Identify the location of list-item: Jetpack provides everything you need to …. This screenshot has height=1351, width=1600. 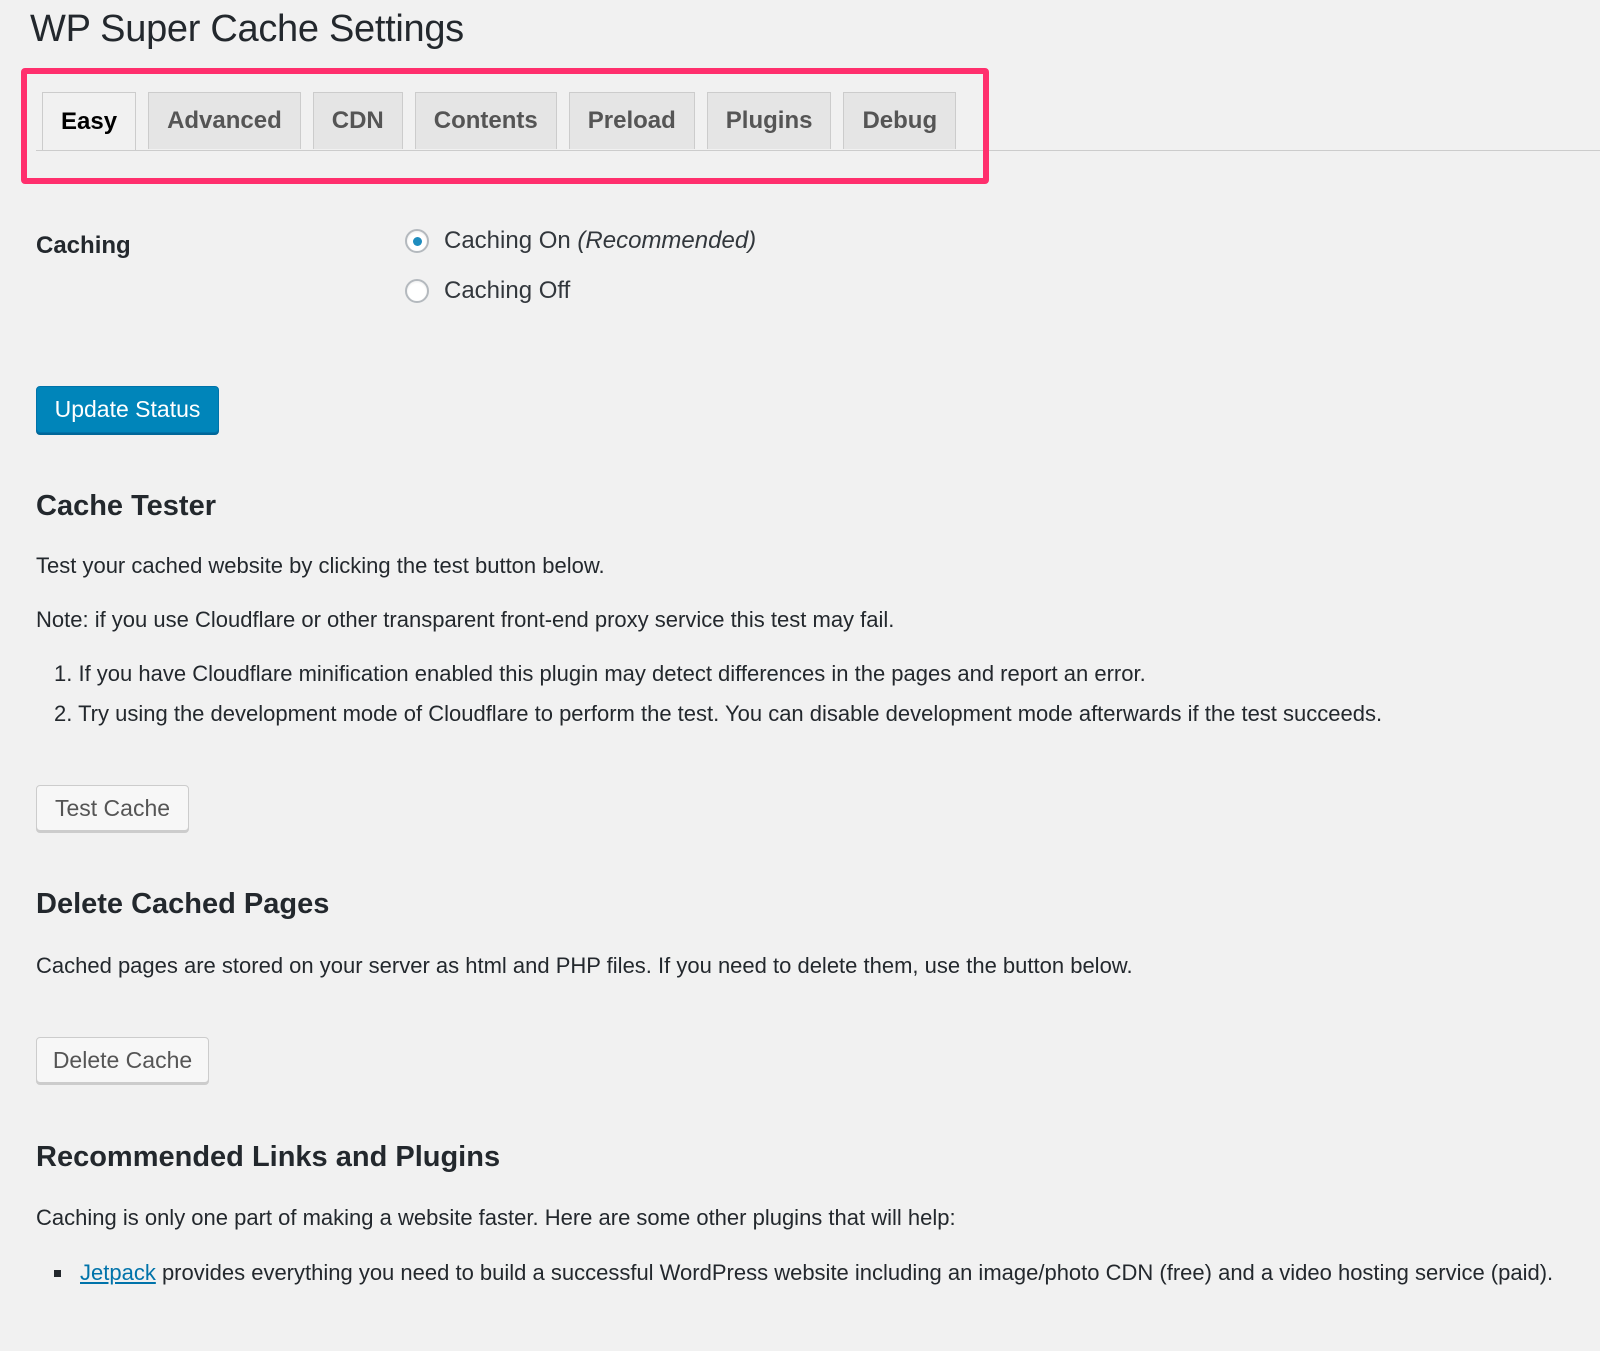
(814, 1273).